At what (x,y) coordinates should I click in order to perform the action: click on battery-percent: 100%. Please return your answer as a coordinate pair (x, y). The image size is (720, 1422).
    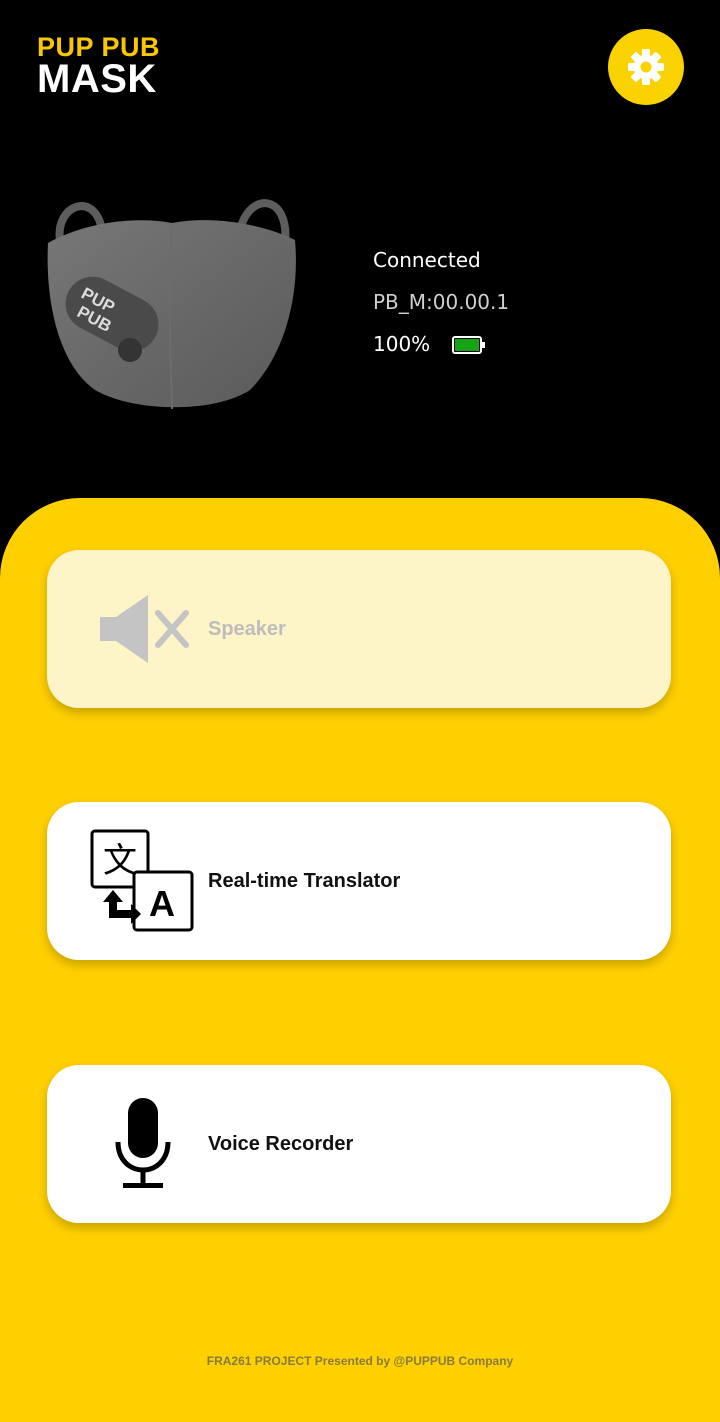
    Looking at the image, I should click on (402, 344).